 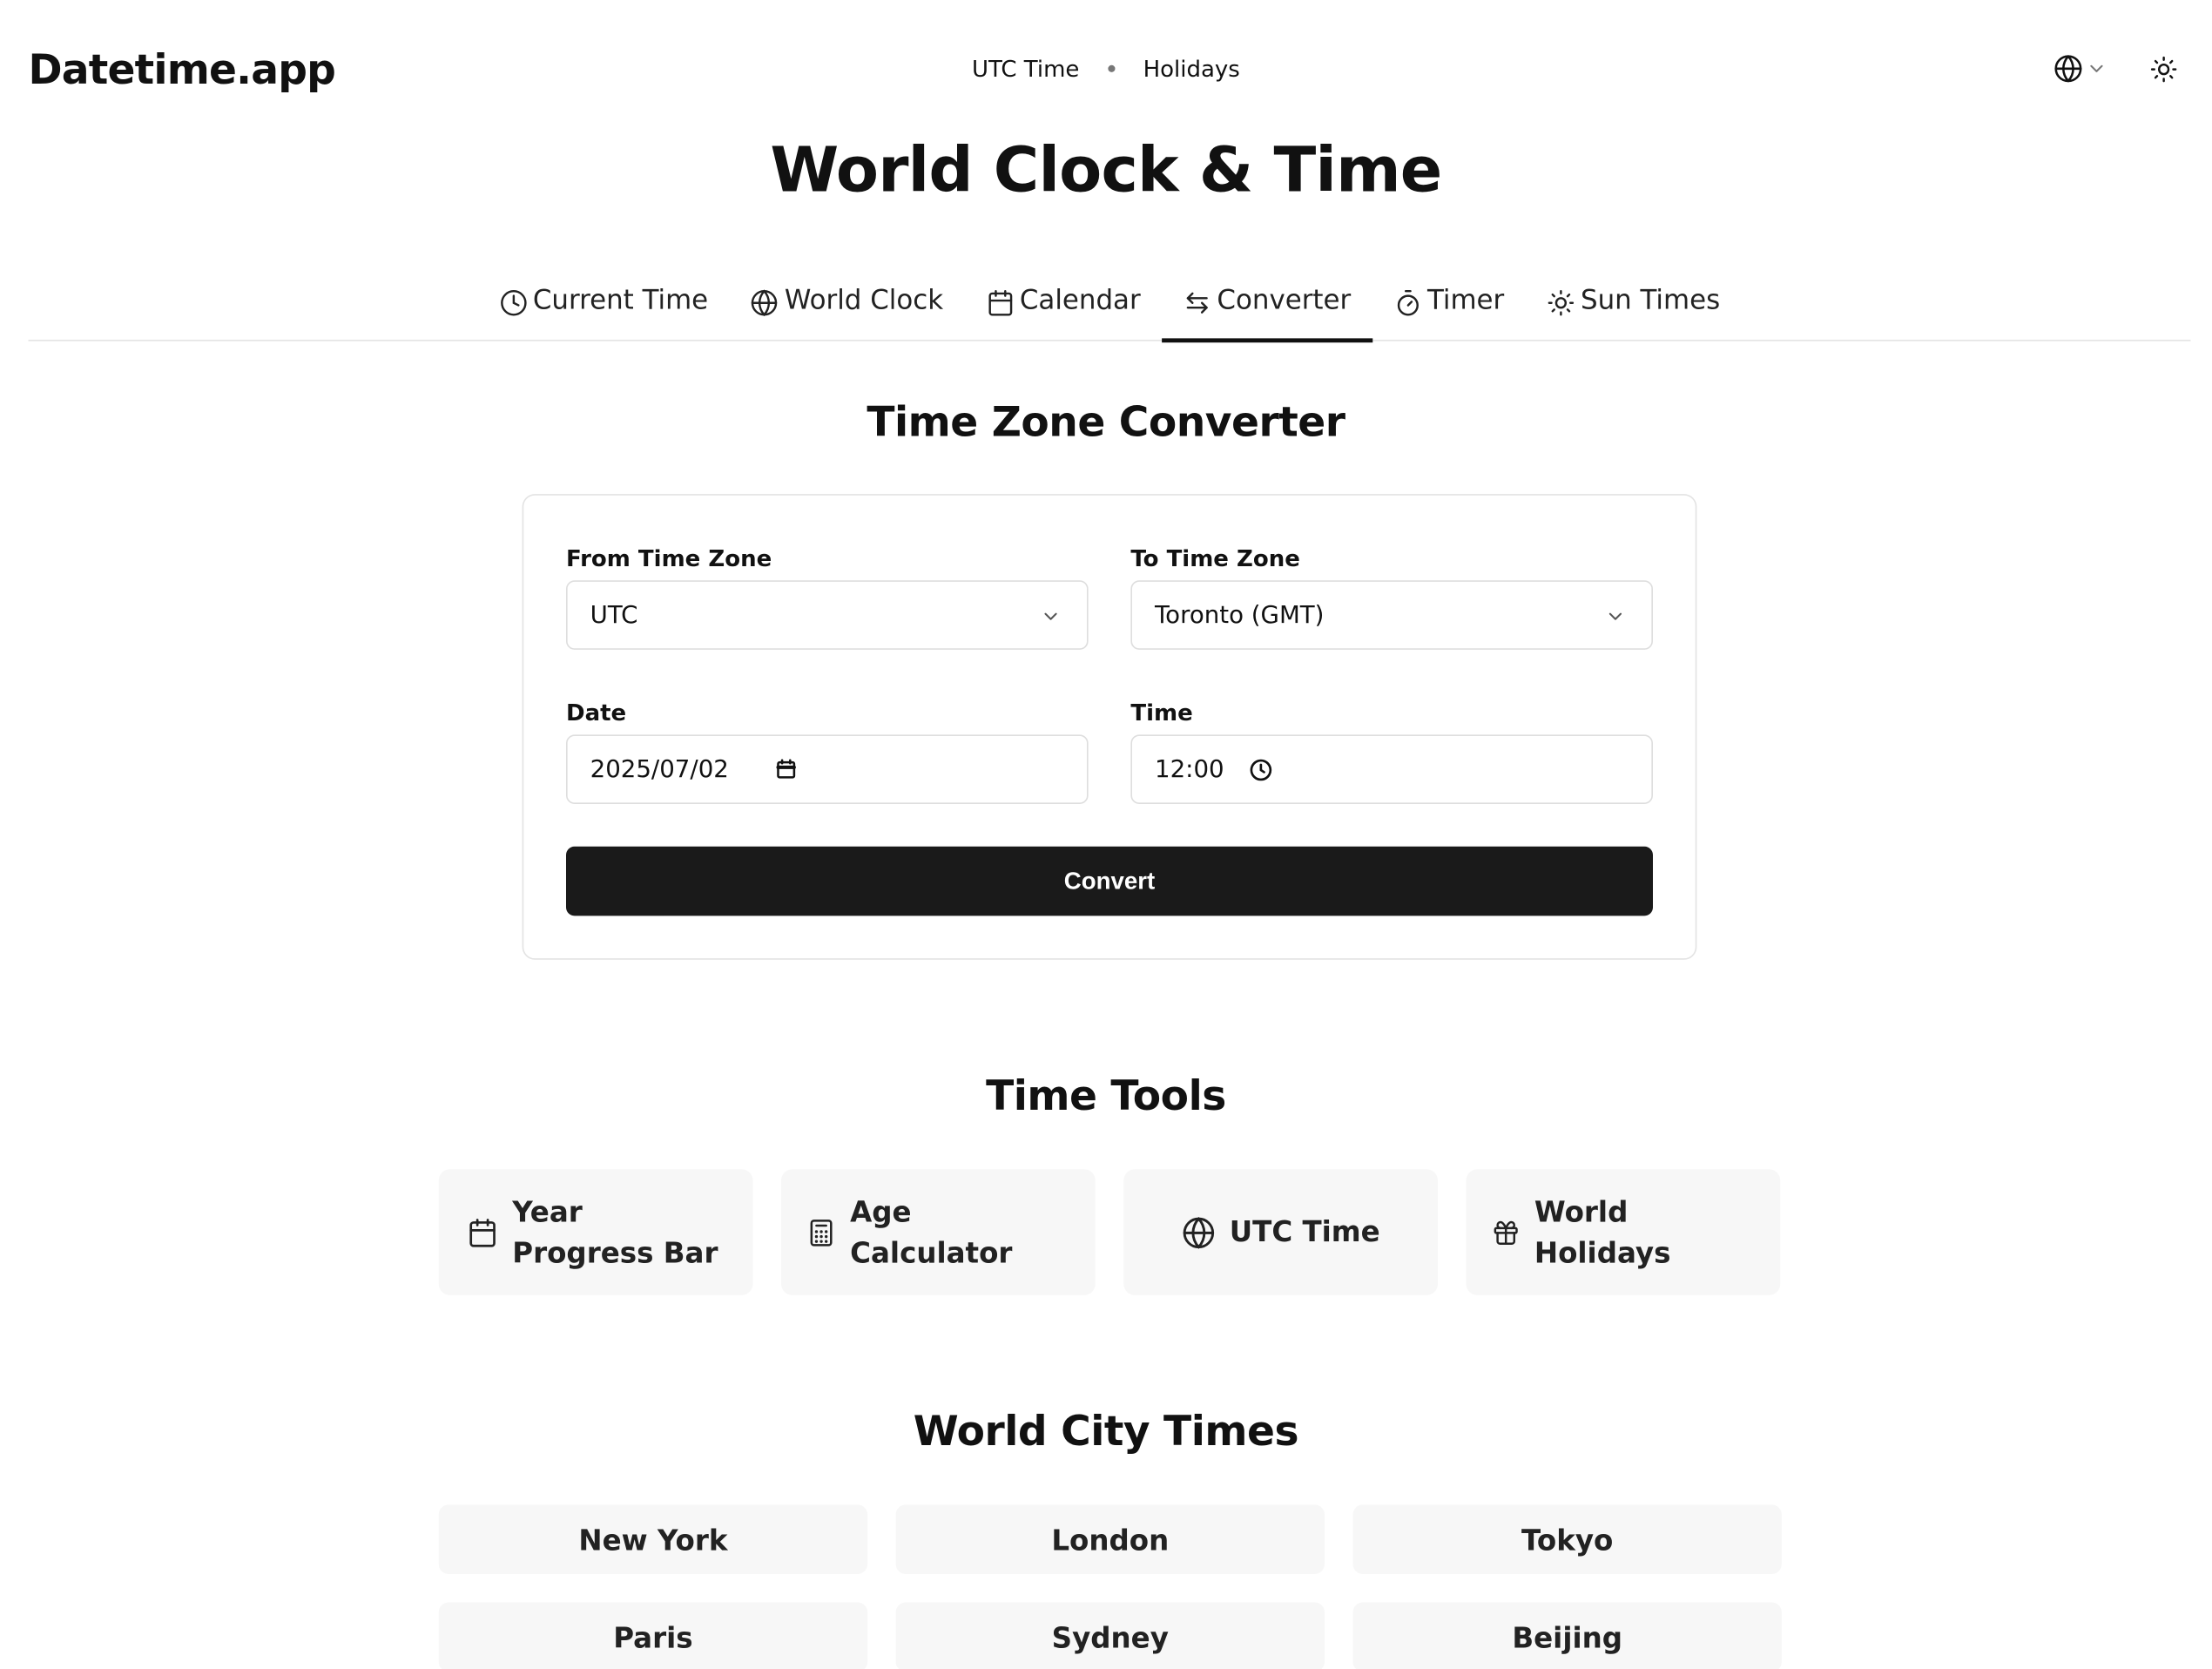 What do you see at coordinates (2116, 69) in the screenshot?
I see `header-actions` at bounding box center [2116, 69].